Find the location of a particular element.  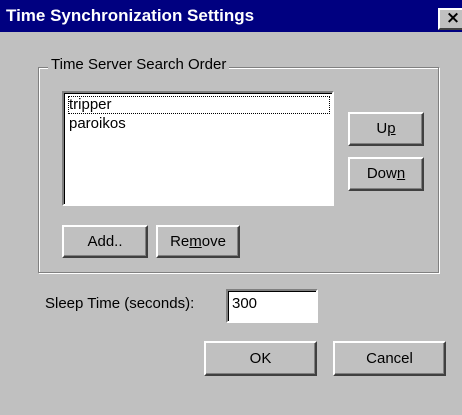

remove-button: Remove is located at coordinates (198, 241).